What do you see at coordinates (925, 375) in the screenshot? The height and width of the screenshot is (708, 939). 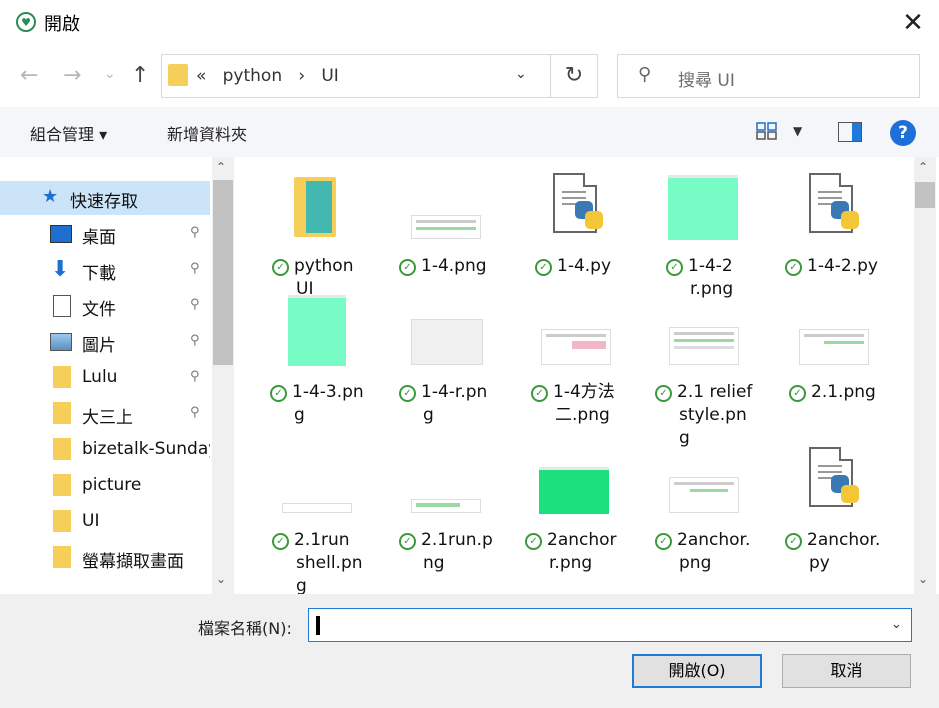 I see `file-list-scrollbar` at bounding box center [925, 375].